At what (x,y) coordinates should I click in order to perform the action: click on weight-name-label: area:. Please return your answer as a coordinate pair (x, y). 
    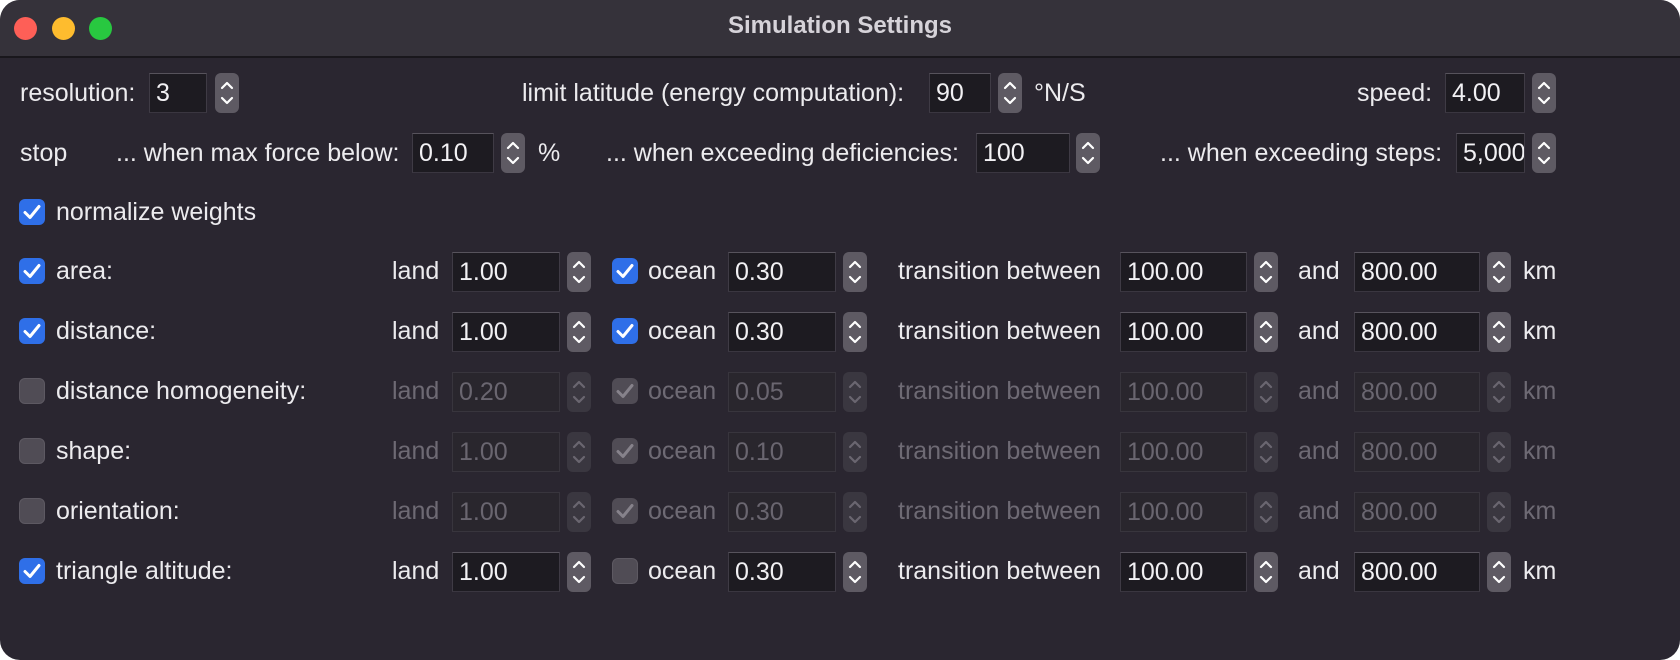
    Looking at the image, I should click on (84, 271).